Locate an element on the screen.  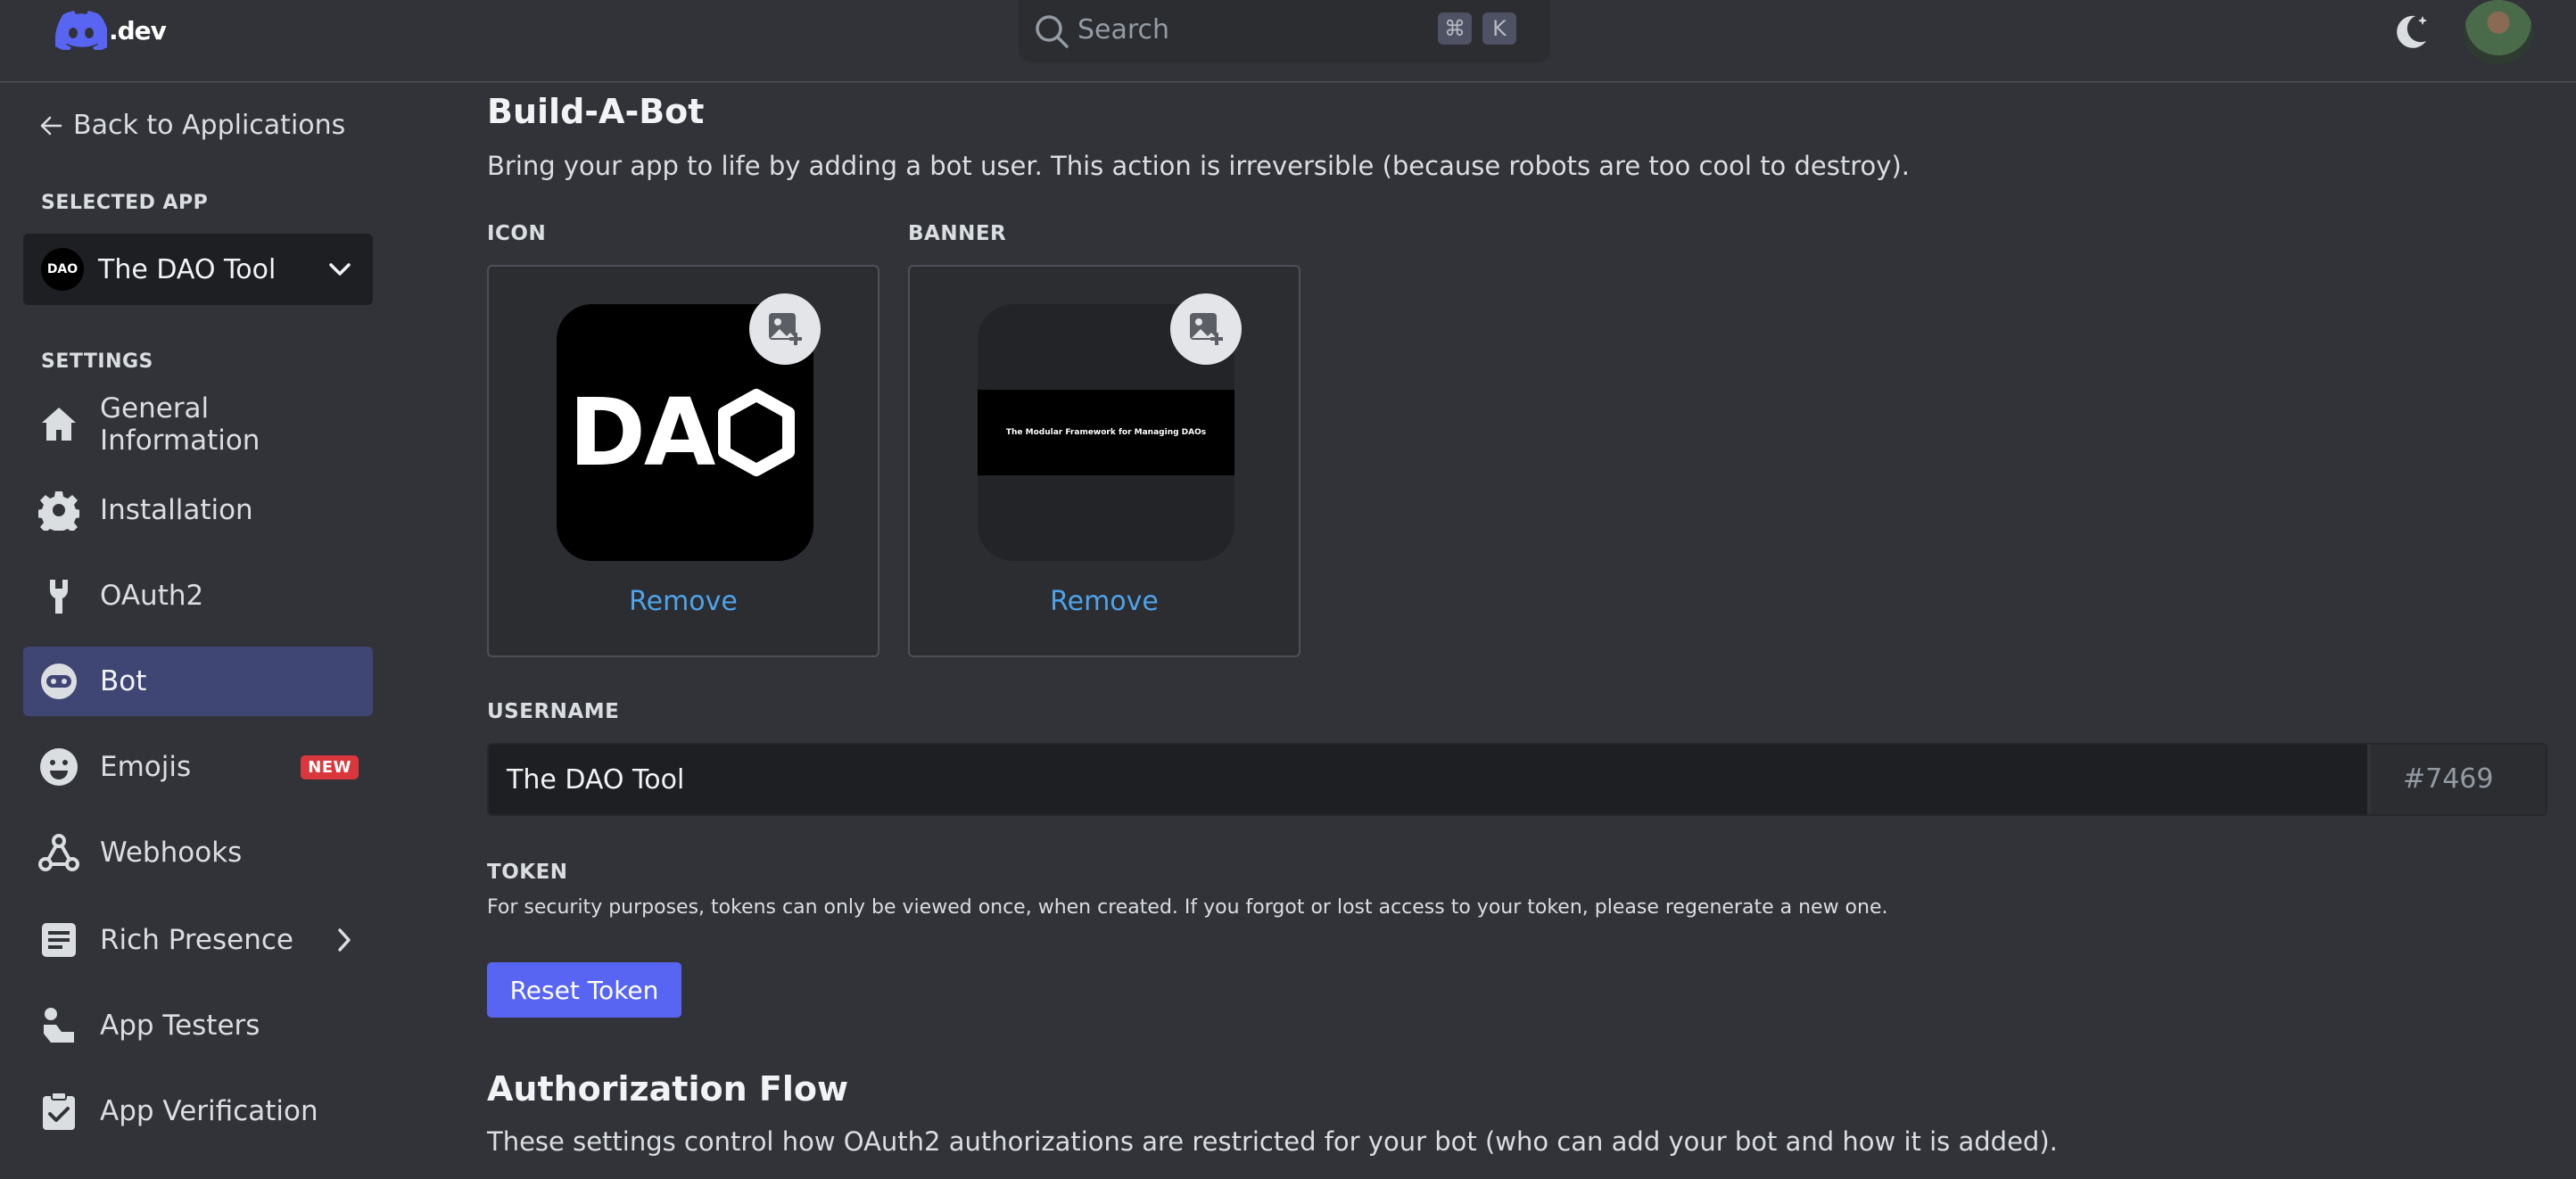
build-a-bot-title: Build-A-Bot is located at coordinates (596, 111).